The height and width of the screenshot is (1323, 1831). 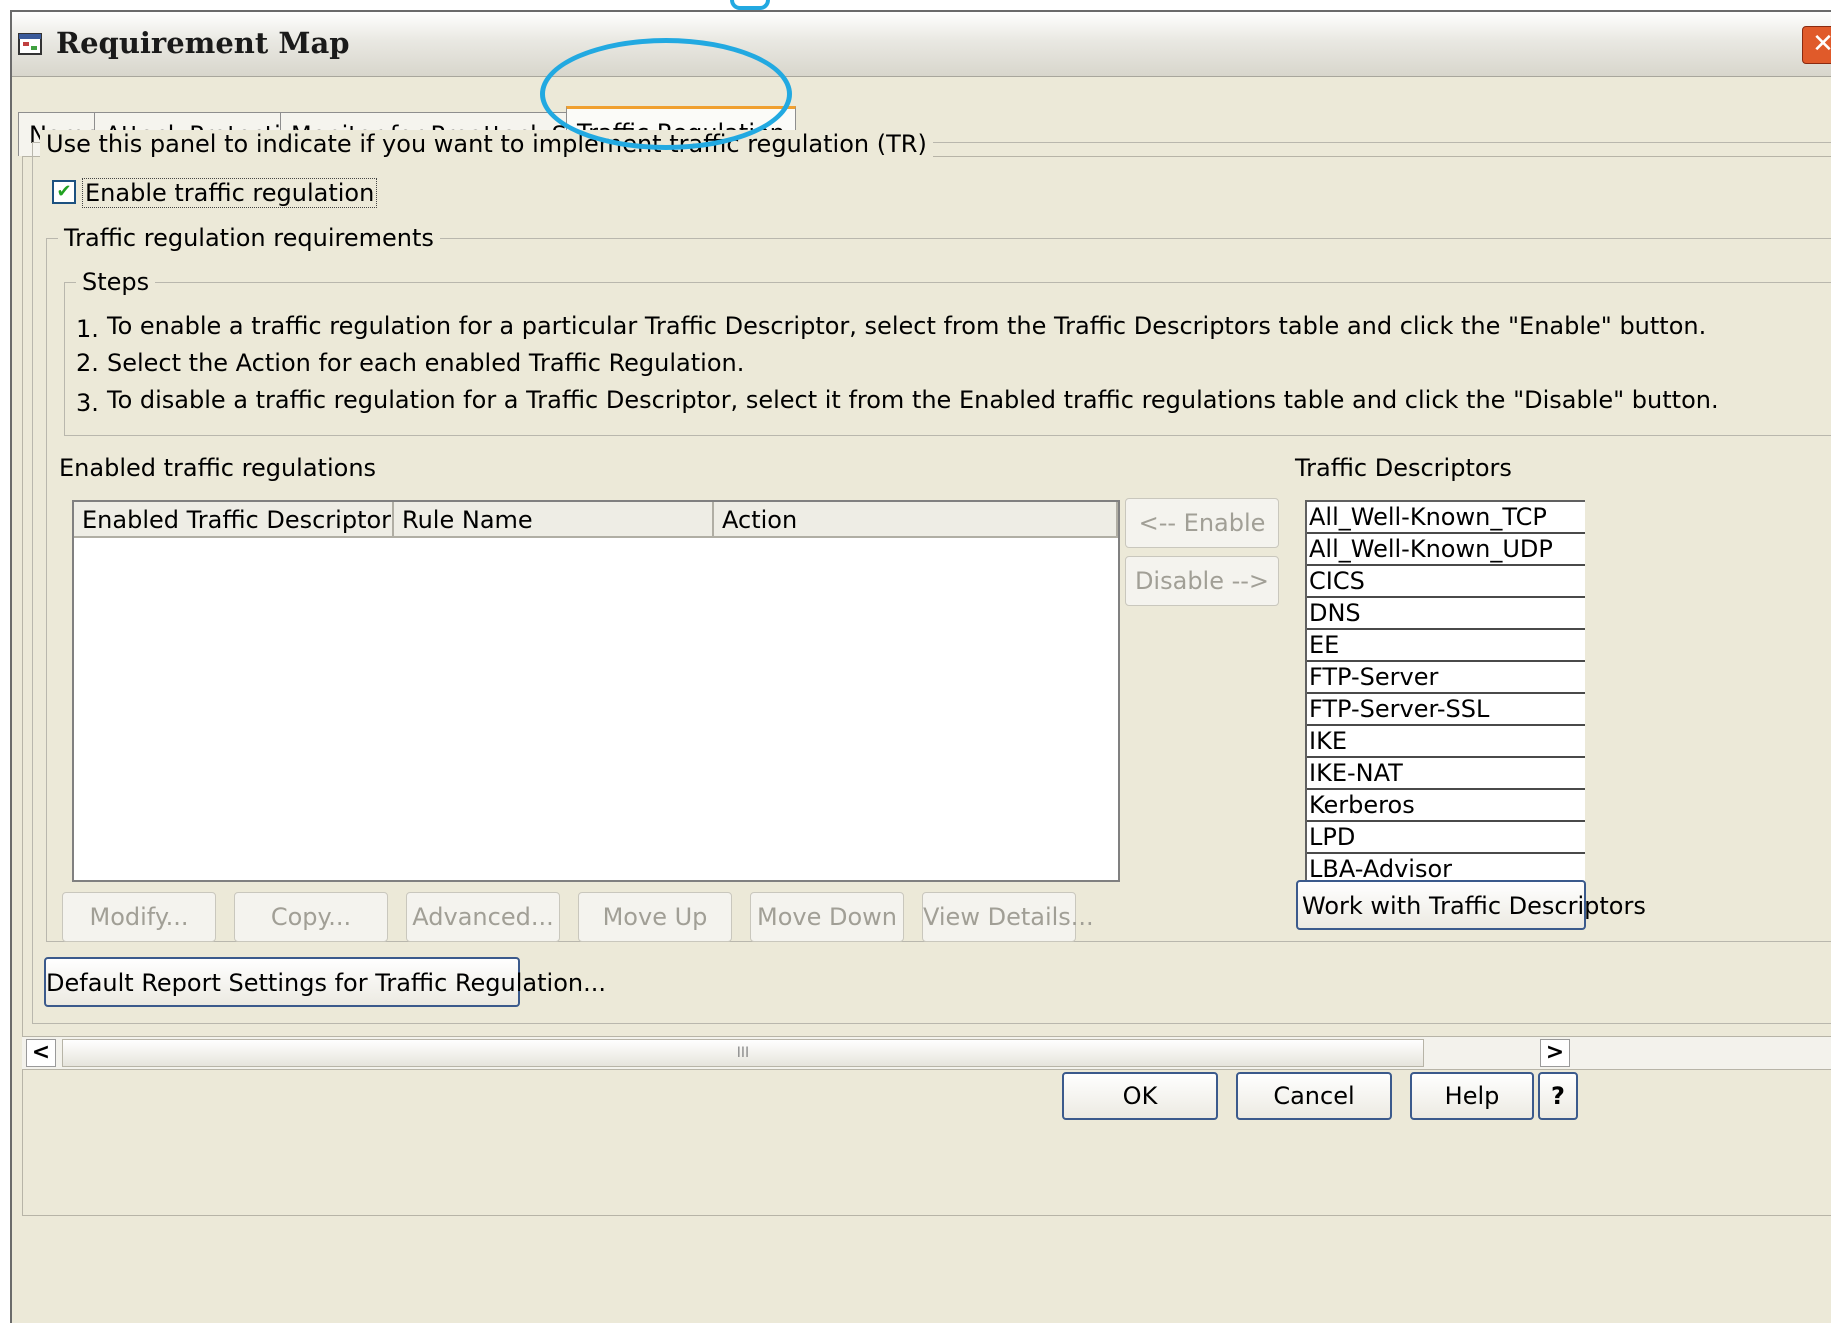 What do you see at coordinates (750, 5) in the screenshot?
I see `highlight-marker-top` at bounding box center [750, 5].